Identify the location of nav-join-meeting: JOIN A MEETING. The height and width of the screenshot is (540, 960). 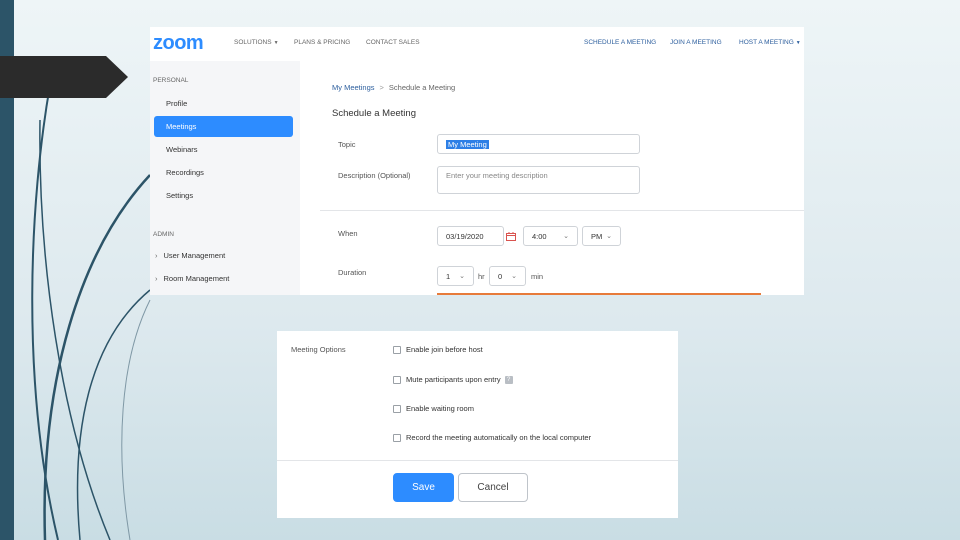
(696, 42).